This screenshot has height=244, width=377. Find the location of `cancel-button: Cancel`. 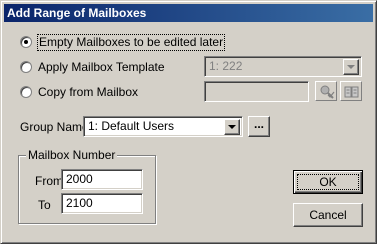

cancel-button: Cancel is located at coordinates (328, 215).